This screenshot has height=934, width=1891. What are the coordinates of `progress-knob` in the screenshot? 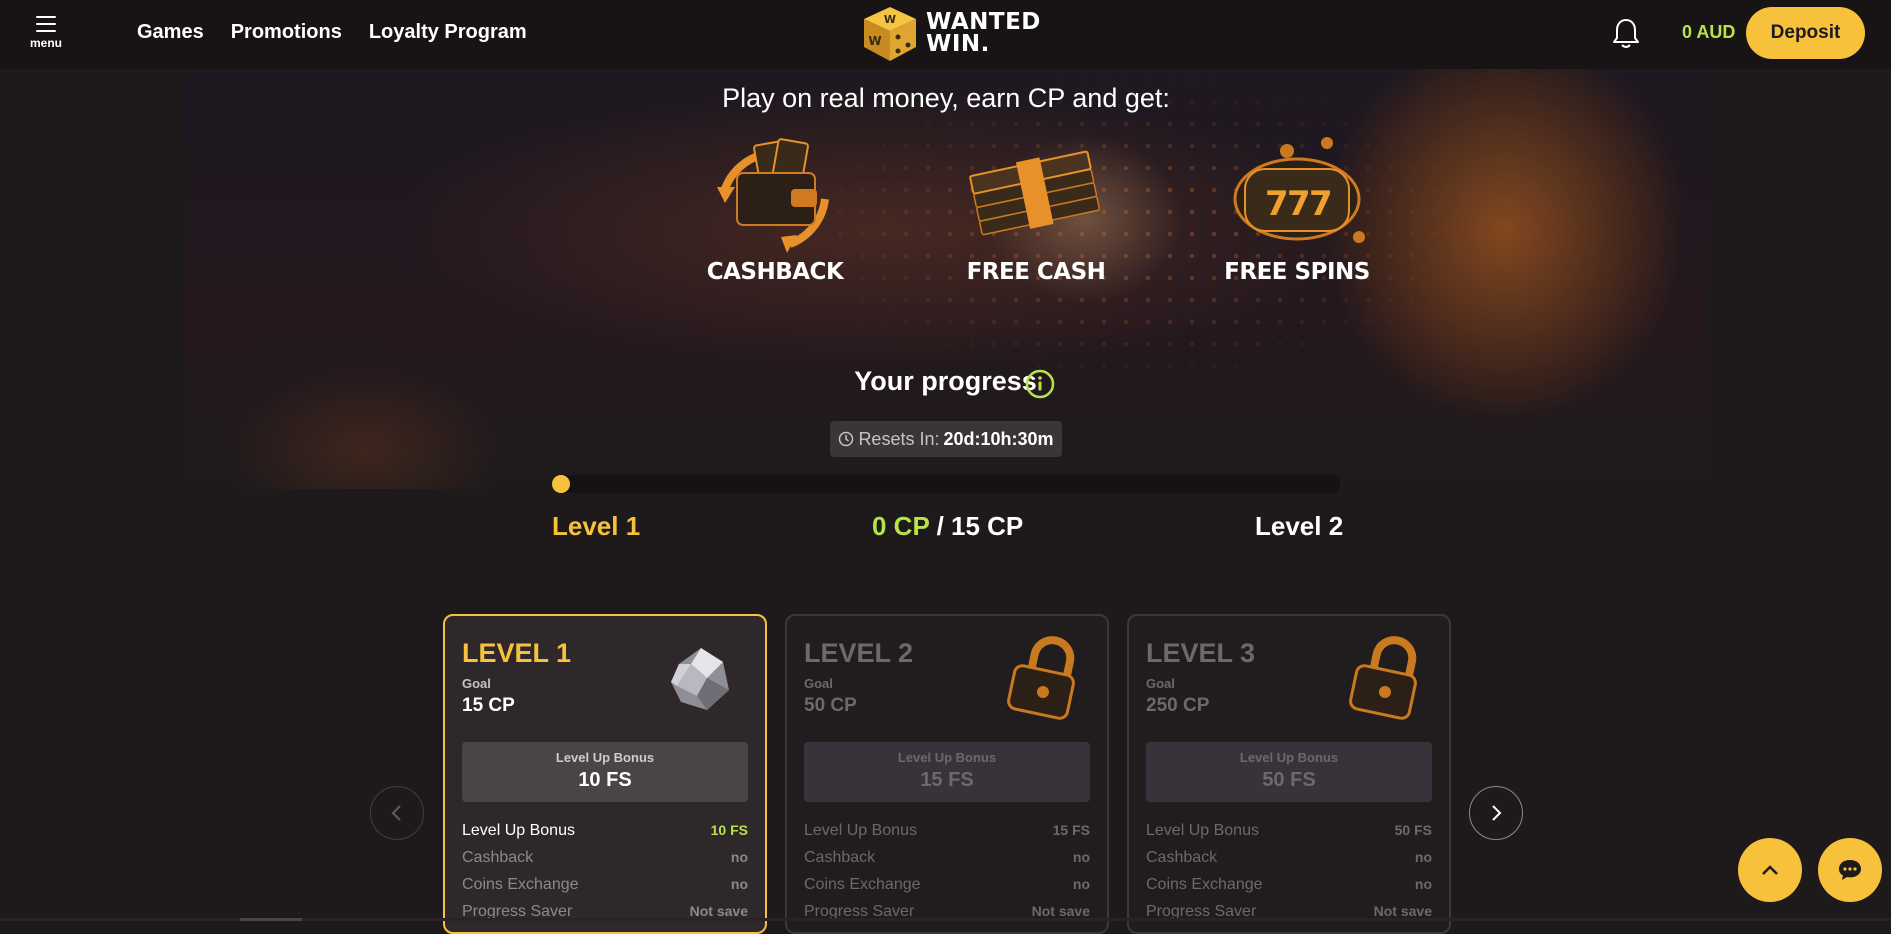 It's located at (561, 484).